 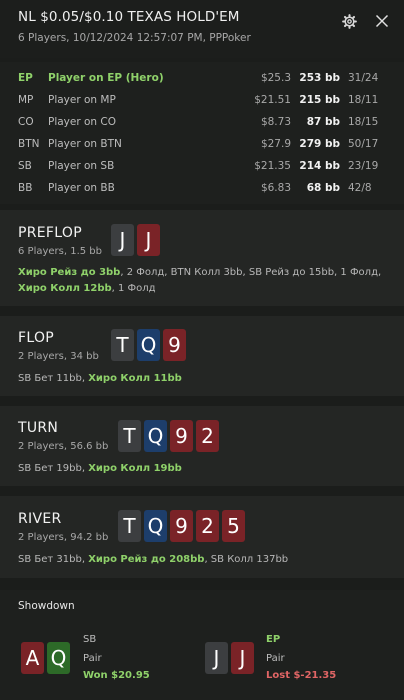 What do you see at coordinates (275, 144) in the screenshot?
I see `player-stack: $27.9` at bounding box center [275, 144].